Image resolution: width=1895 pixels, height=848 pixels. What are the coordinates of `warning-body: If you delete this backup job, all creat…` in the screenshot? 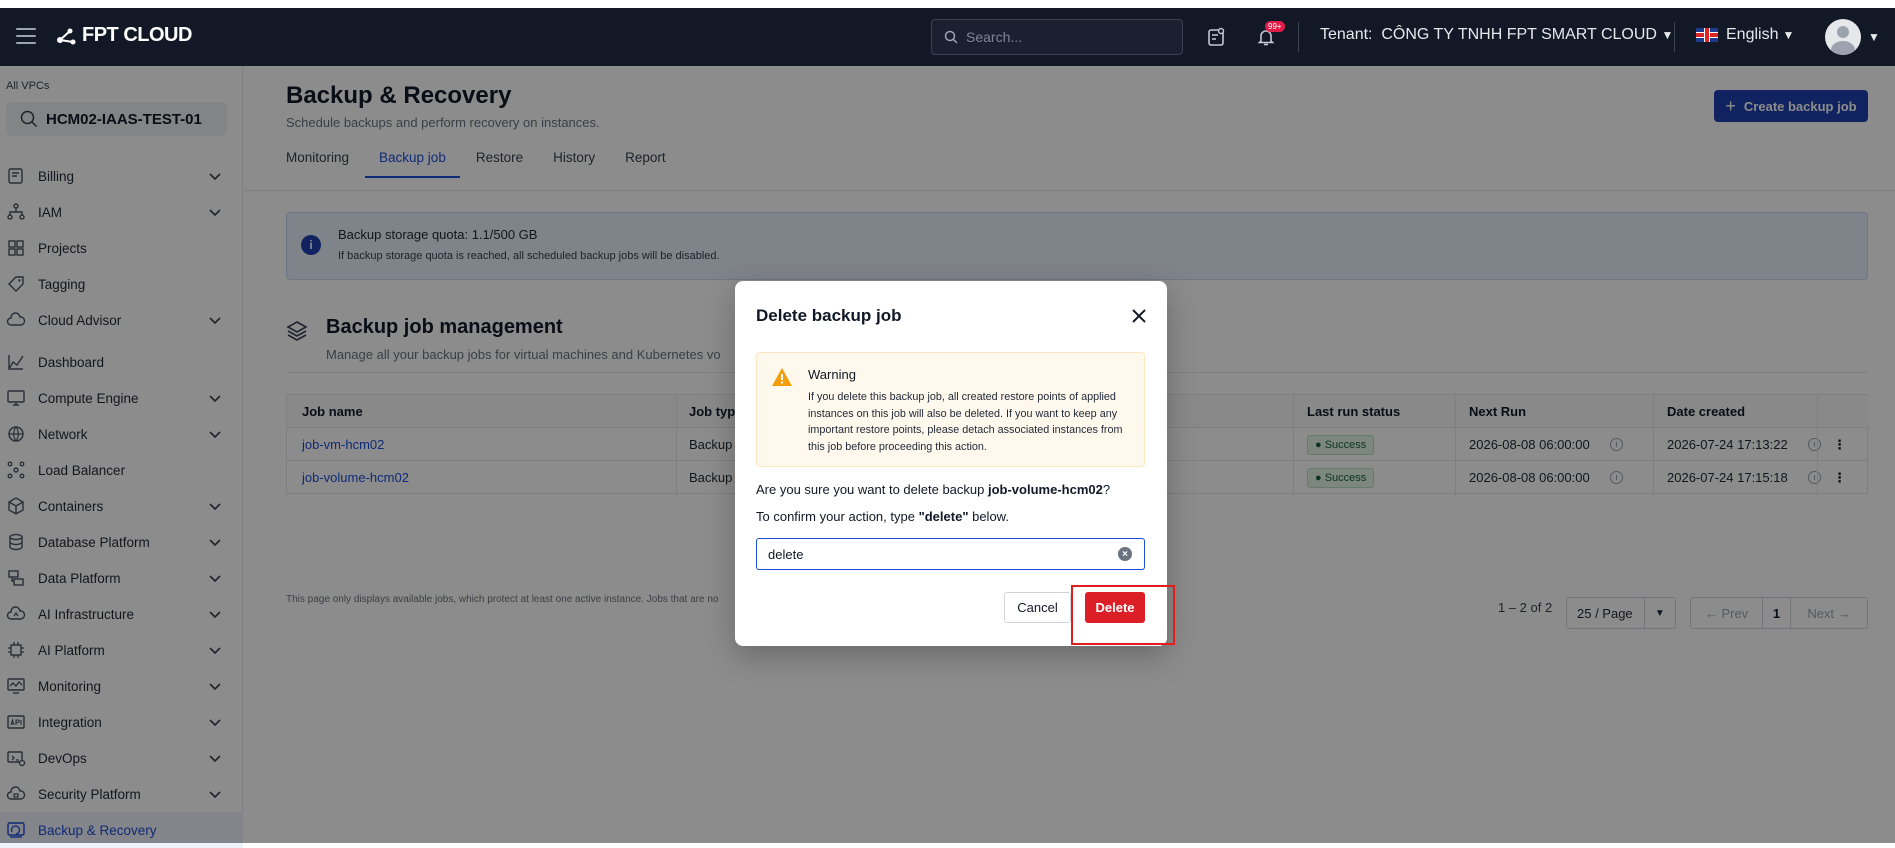 It's located at (965, 422).